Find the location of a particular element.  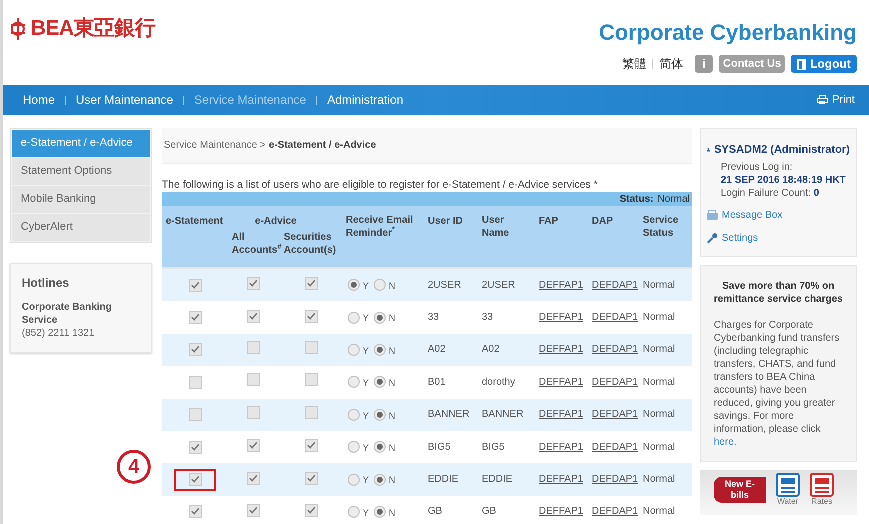

status-label: Status: is located at coordinates (637, 199).